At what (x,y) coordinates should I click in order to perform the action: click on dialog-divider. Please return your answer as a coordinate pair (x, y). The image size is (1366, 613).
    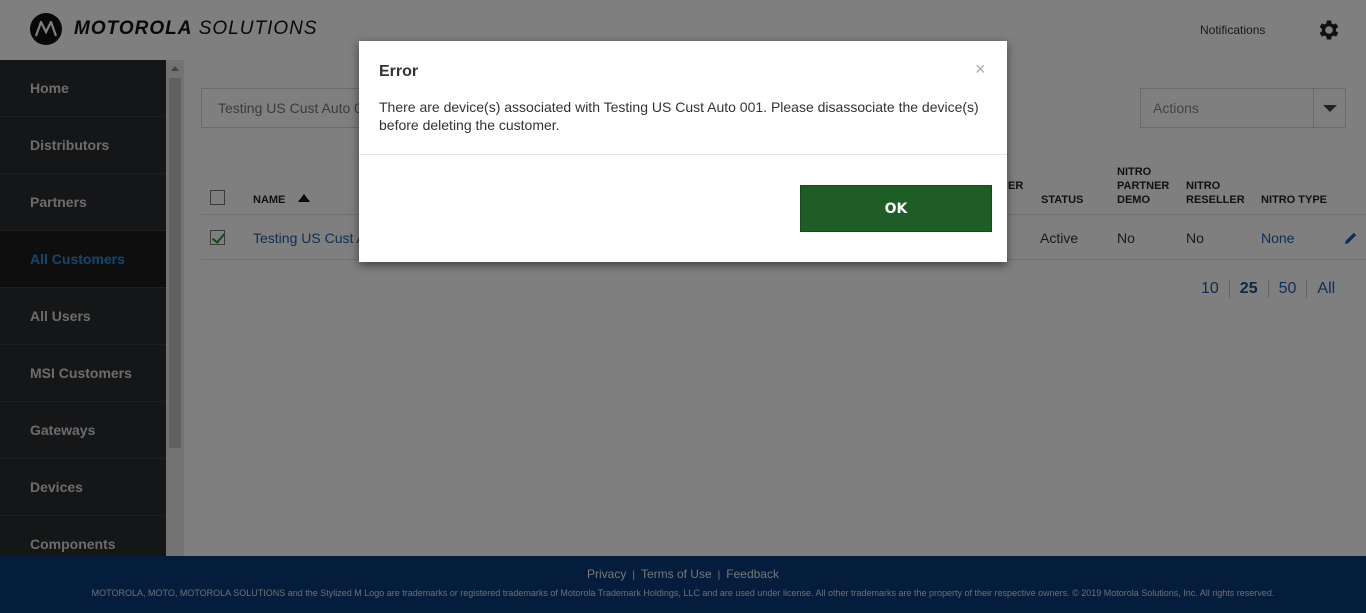
    Looking at the image, I should click on (683, 154).